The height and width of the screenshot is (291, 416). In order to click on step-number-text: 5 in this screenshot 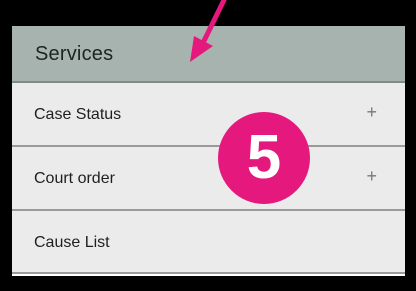, I will do `click(264, 157)`.